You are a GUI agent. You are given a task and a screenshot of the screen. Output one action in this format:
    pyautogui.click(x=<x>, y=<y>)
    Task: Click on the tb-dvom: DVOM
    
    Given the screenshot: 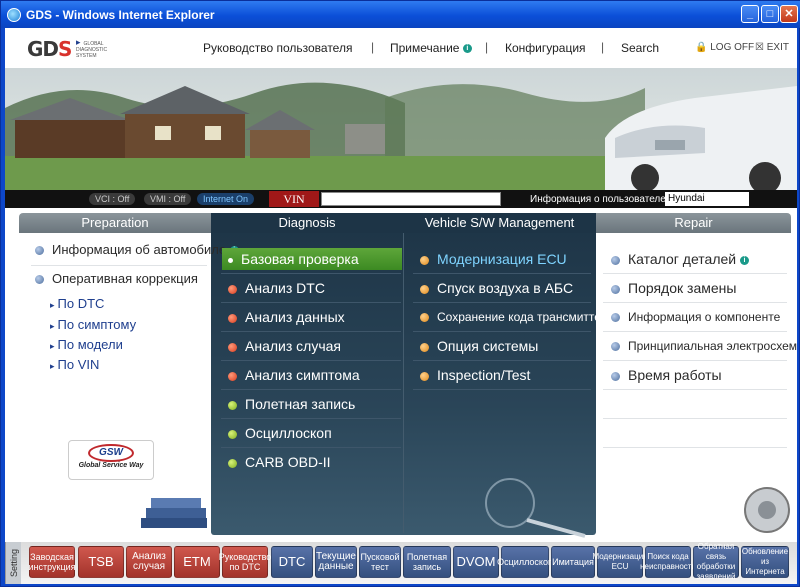 What is the action you would take?
    pyautogui.click(x=476, y=562)
    